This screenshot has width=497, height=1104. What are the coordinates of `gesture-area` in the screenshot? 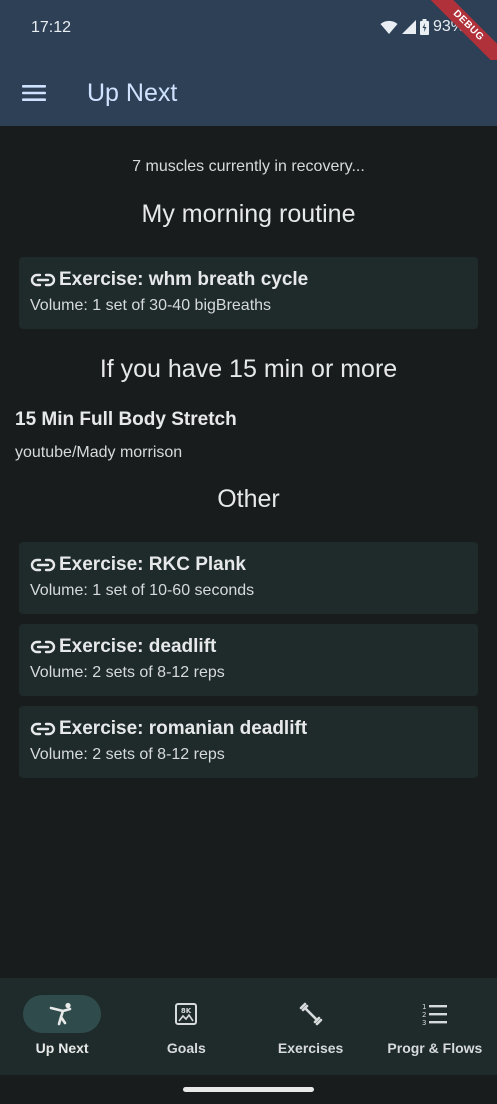 It's located at (248, 1089).